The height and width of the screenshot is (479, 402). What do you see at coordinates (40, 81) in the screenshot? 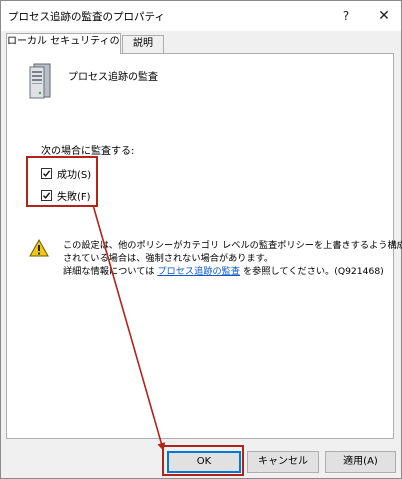
I see `server-icon` at bounding box center [40, 81].